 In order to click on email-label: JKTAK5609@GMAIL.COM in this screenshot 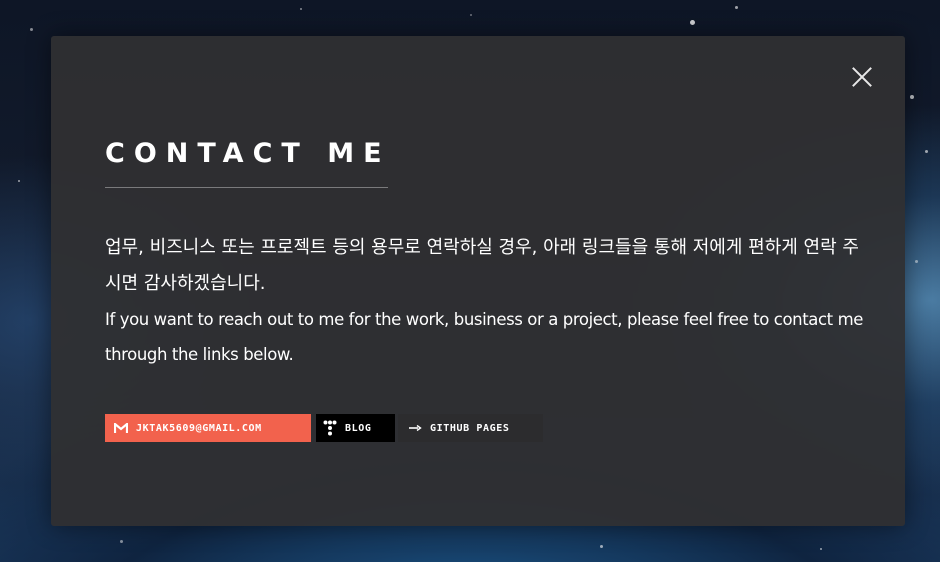, I will do `click(199, 428)`.